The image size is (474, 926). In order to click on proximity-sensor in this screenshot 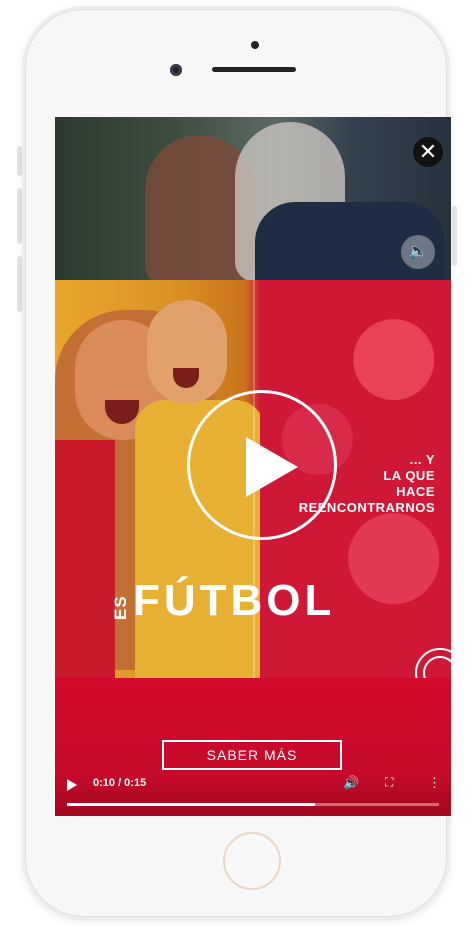, I will do `click(255, 45)`.